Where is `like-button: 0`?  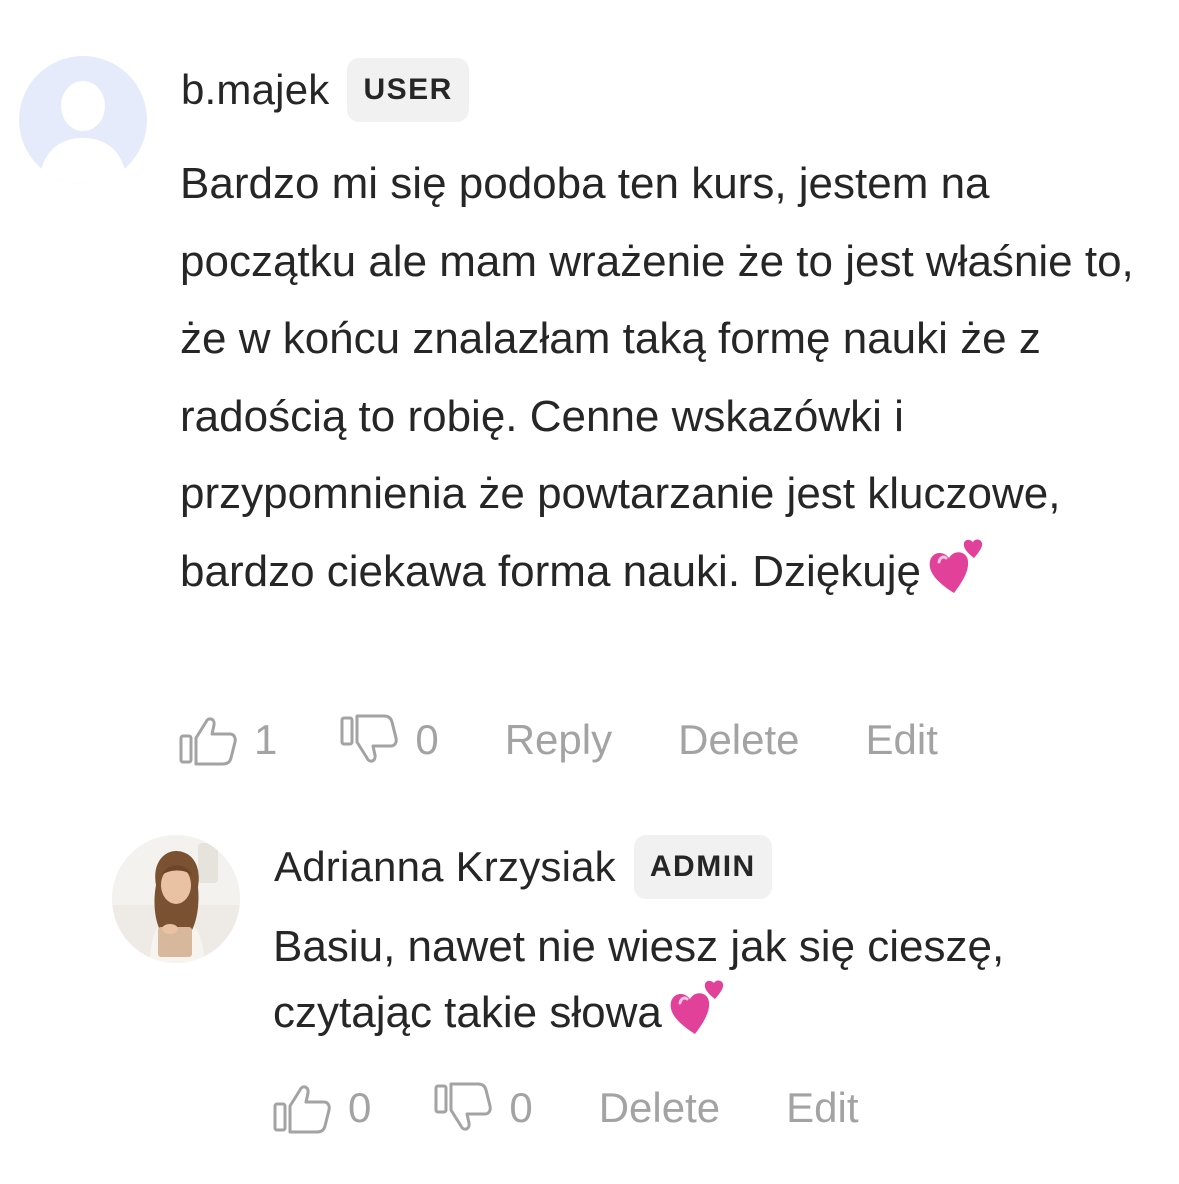
like-button: 0 is located at coordinates (320, 1108).